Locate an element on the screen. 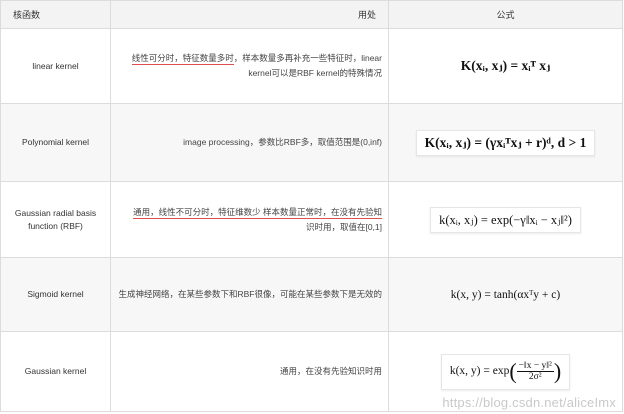 The width and height of the screenshot is (624, 414). kernel-use: image processing，参数比RBF多，取值范围是(0,inf) is located at coordinates (249, 142).